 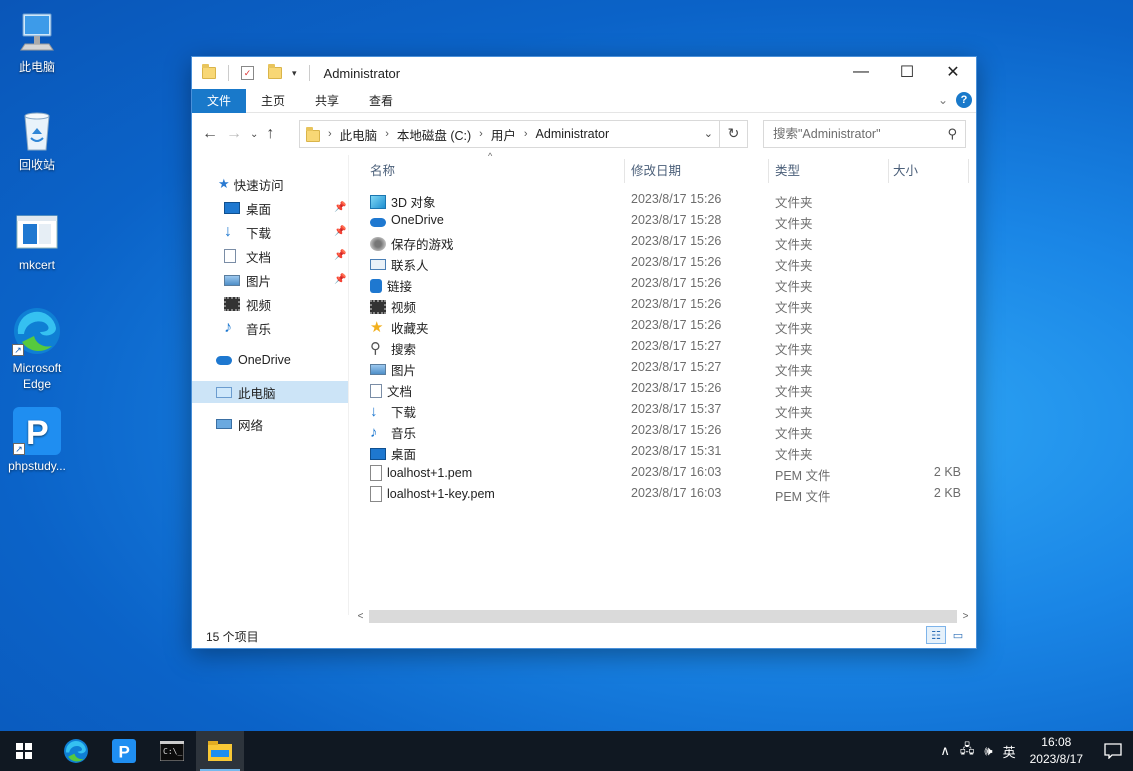 What do you see at coordinates (359, 134) in the screenshot?
I see `breadcrumb-this-pc: 此电脑` at bounding box center [359, 134].